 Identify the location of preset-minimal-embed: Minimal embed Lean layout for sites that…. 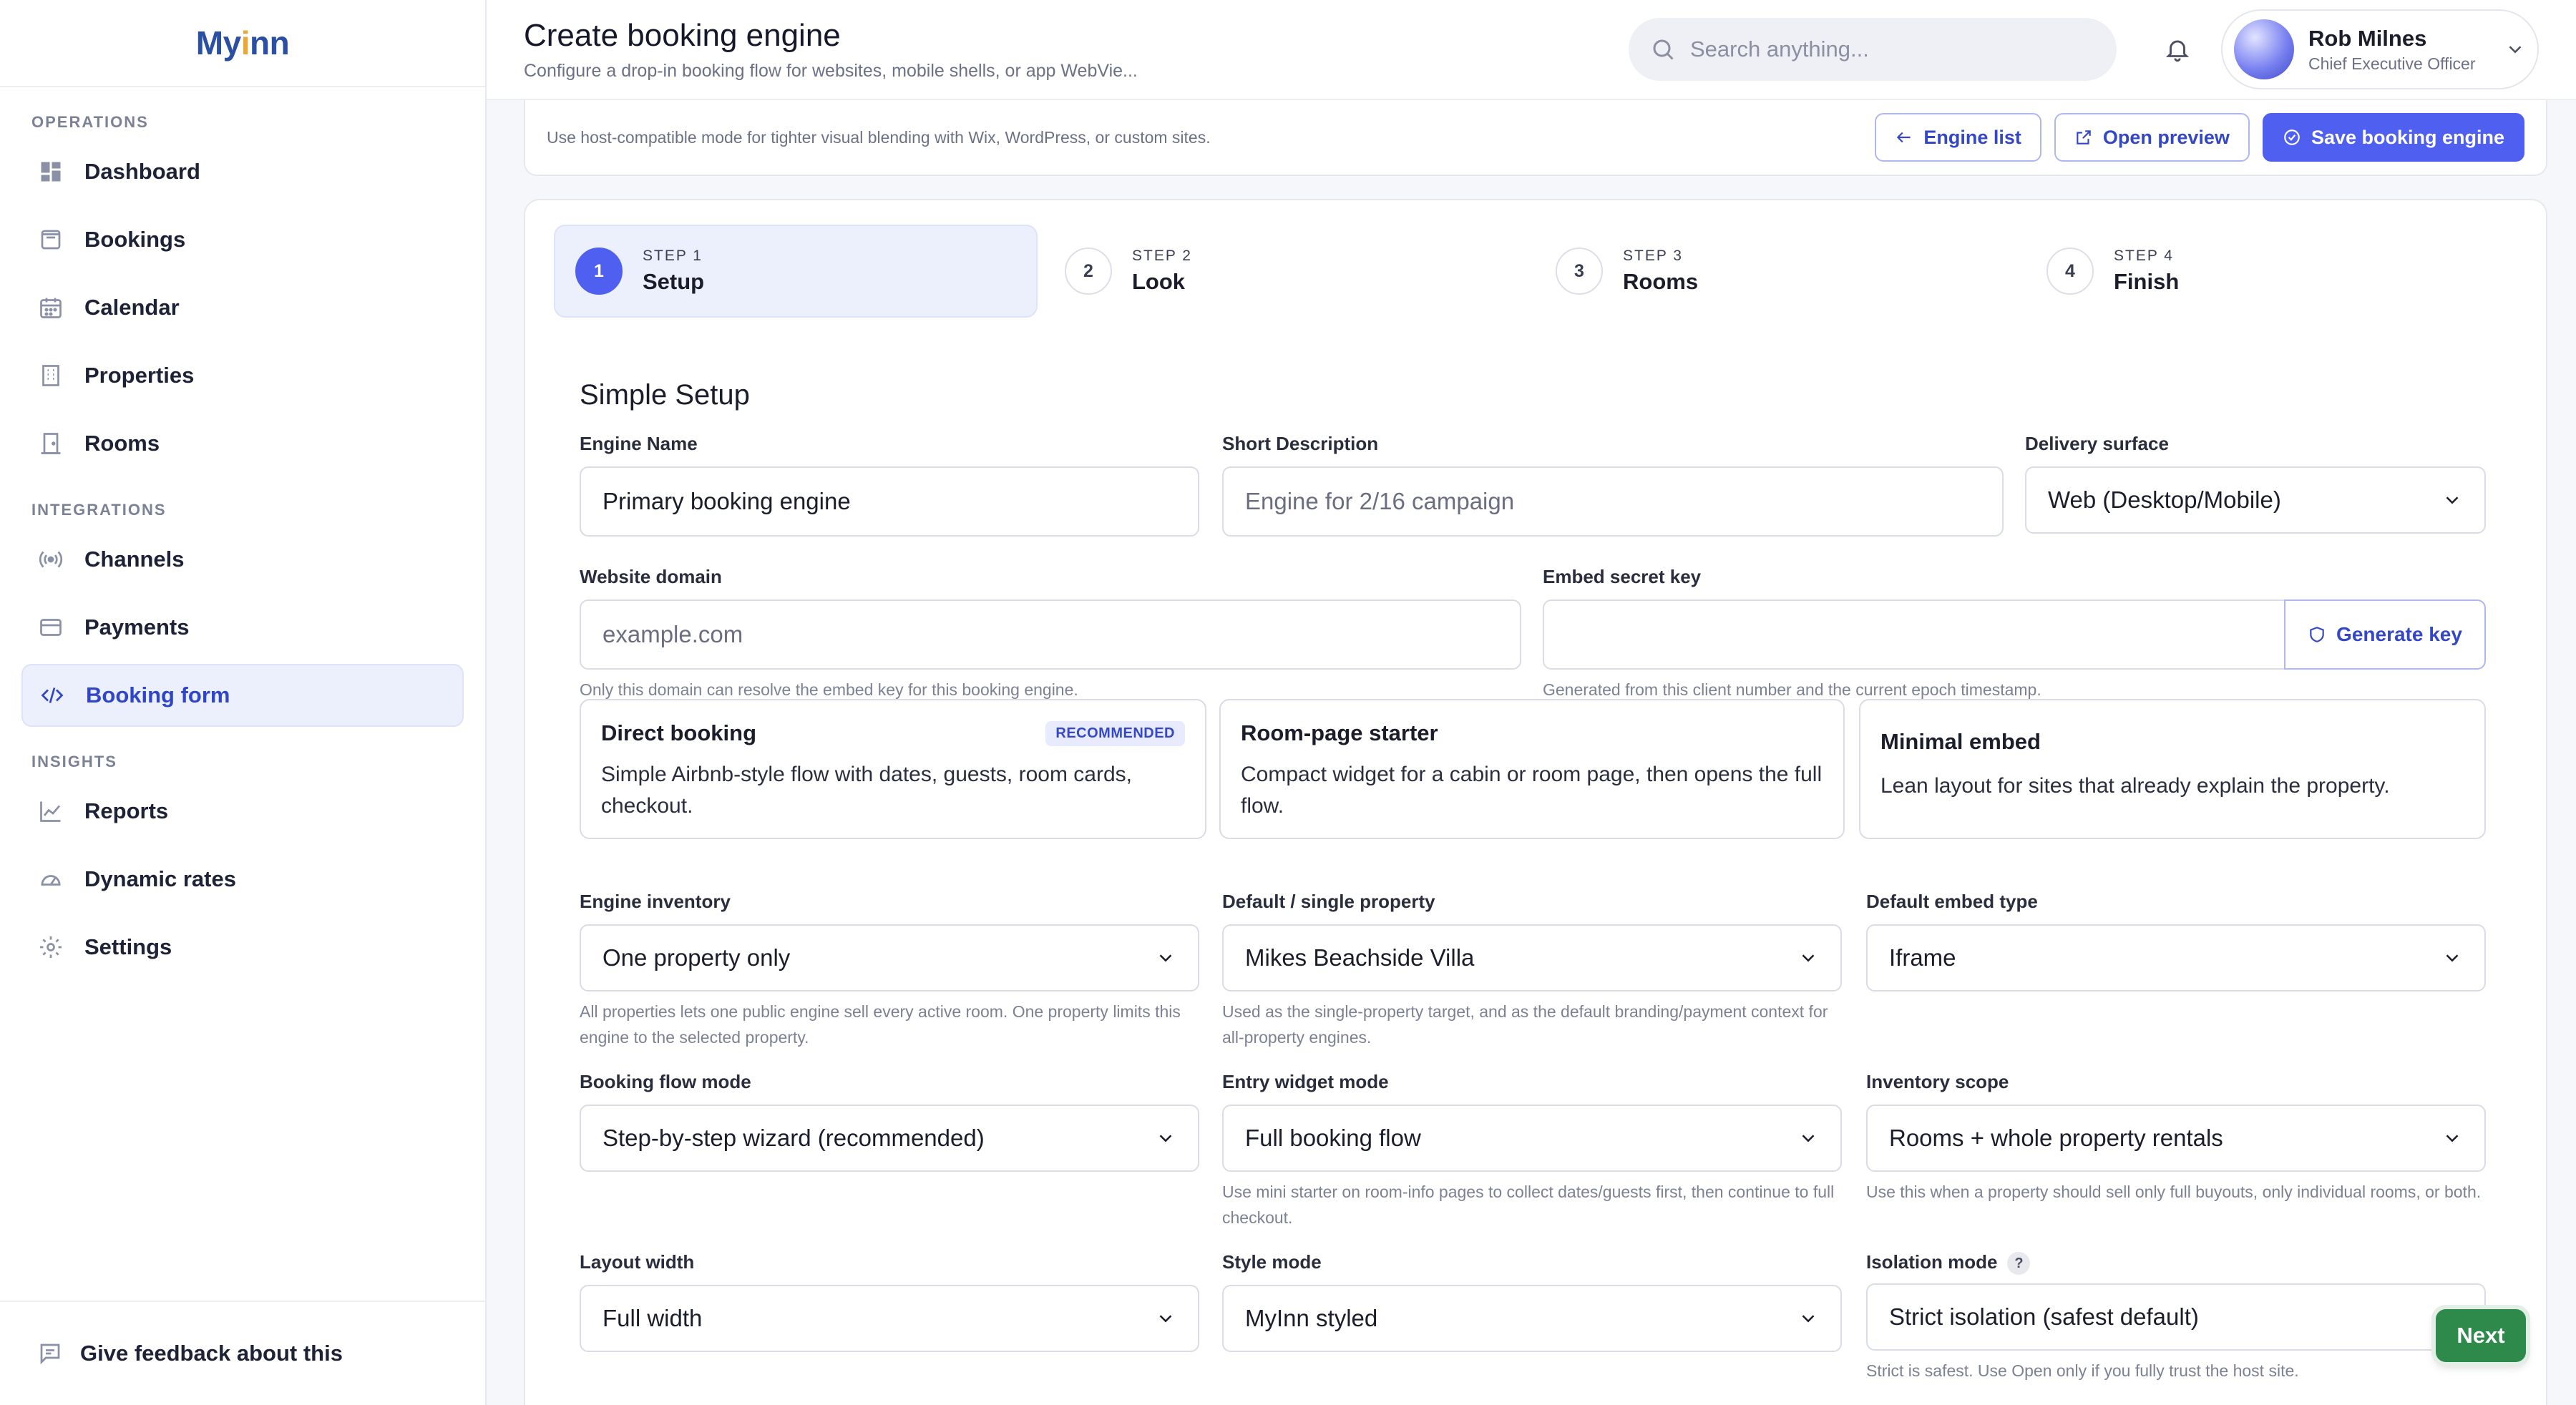
(2172, 769).